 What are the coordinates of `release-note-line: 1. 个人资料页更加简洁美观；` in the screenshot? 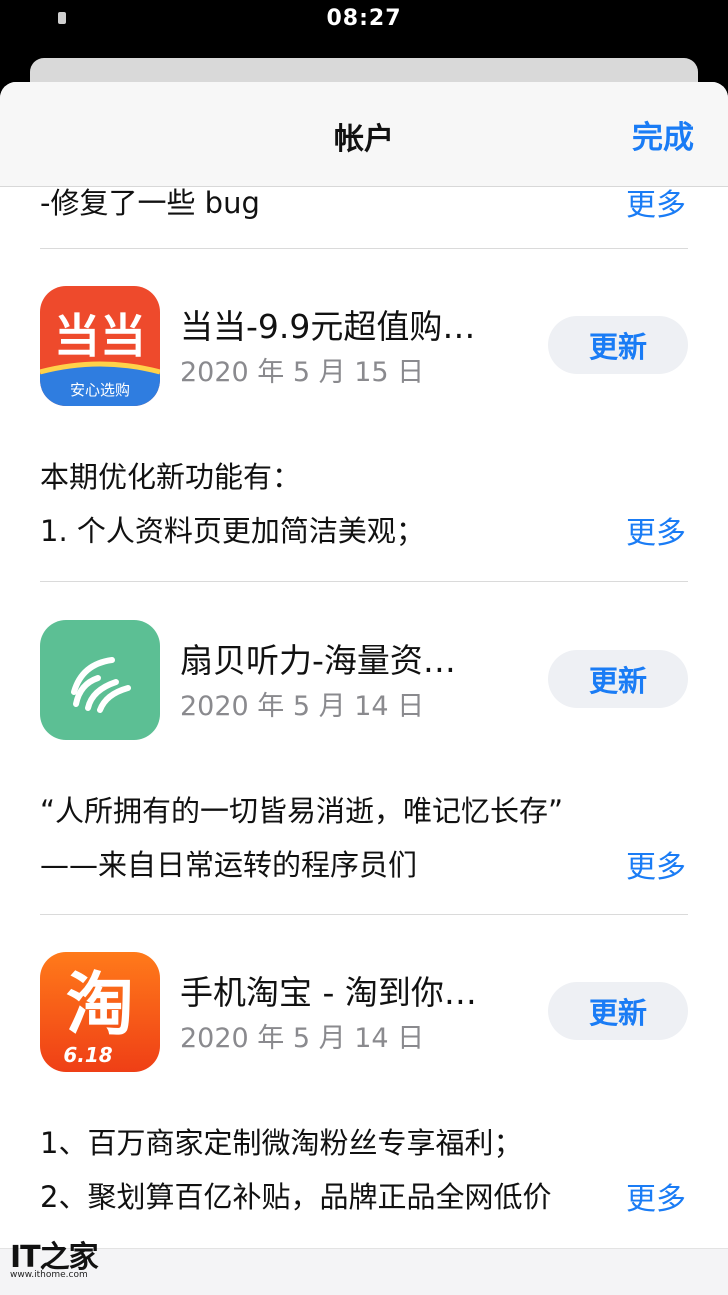 It's located at (232, 531).